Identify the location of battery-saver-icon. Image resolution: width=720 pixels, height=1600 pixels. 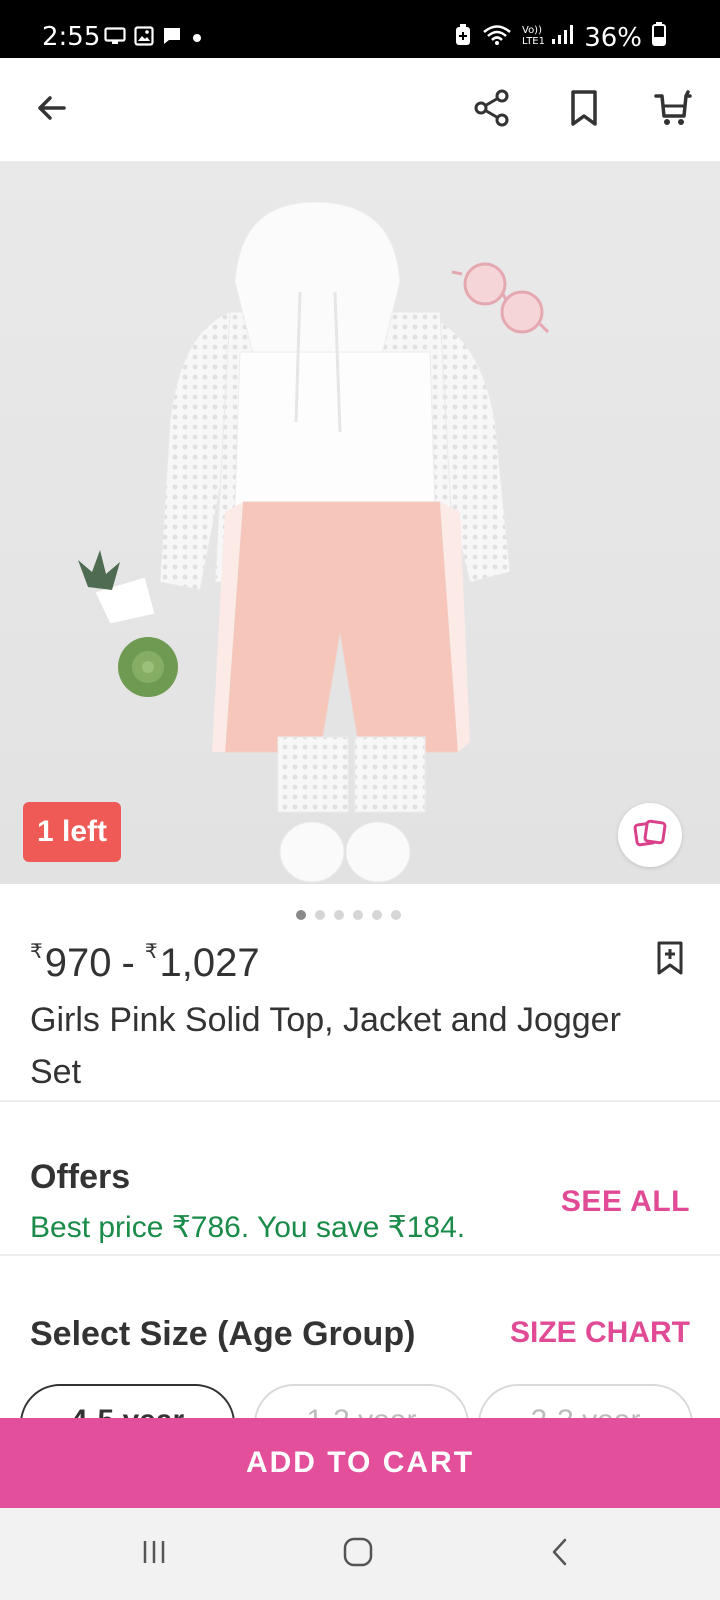
(463, 38).